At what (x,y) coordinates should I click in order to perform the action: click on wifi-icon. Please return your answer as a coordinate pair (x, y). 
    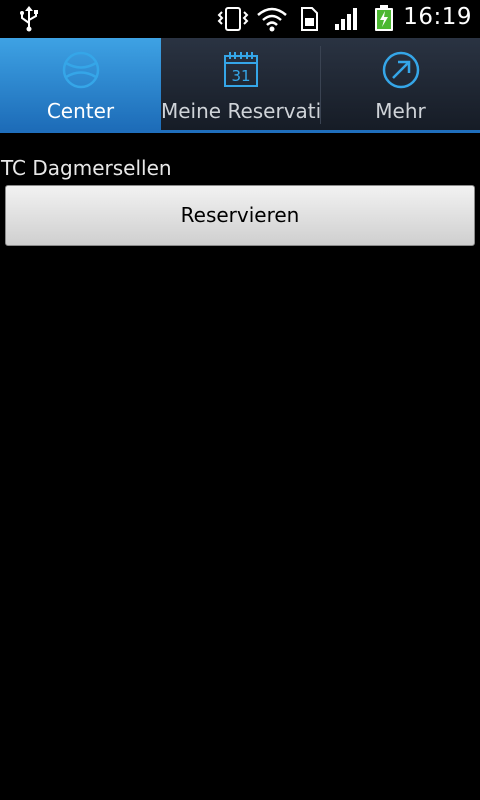
    Looking at the image, I should click on (272, 19).